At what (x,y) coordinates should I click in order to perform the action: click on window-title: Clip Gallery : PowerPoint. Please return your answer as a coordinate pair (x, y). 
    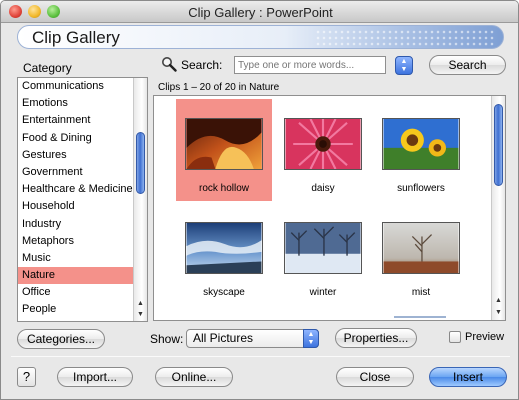
    Looking at the image, I should click on (260, 12).